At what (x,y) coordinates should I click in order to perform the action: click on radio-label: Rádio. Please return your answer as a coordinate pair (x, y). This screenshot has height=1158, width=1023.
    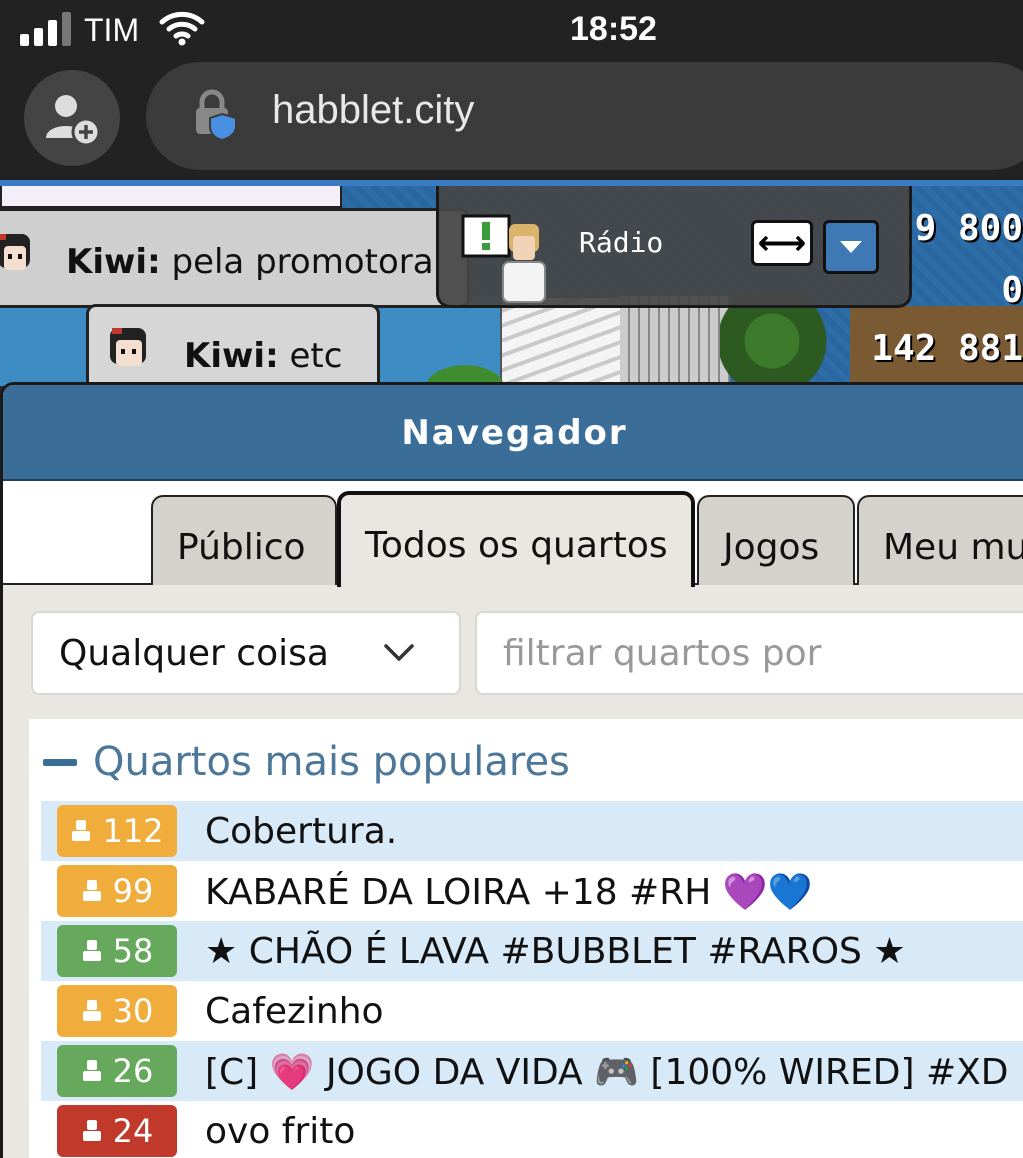
    Looking at the image, I should click on (621, 242).